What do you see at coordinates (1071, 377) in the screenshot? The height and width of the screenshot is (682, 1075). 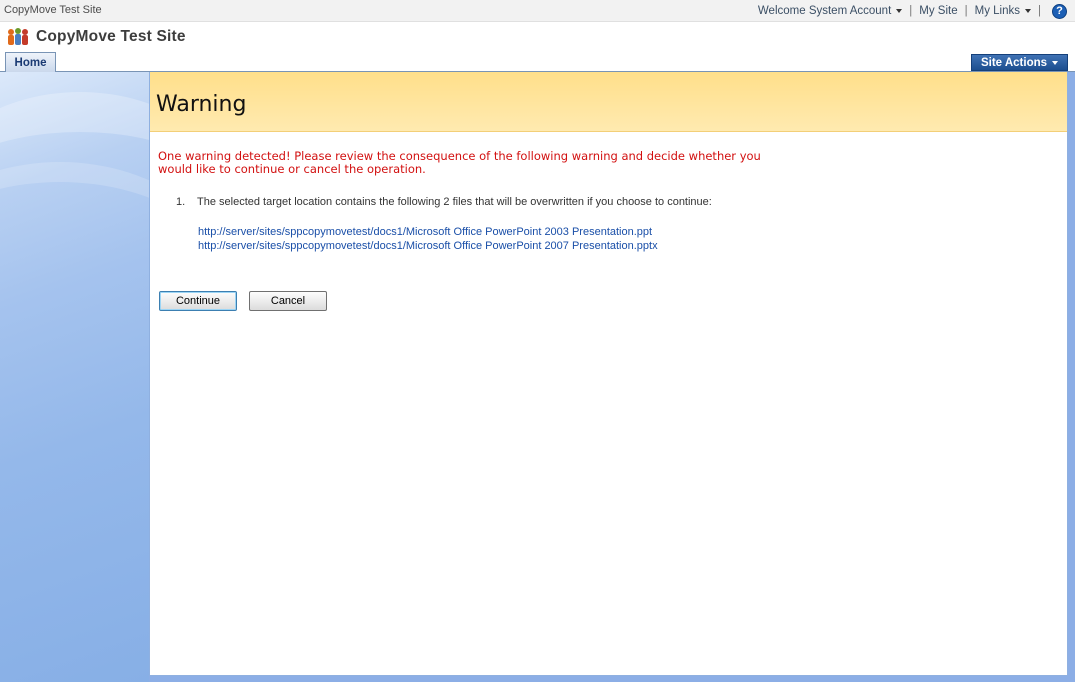 I see `right-border` at bounding box center [1071, 377].